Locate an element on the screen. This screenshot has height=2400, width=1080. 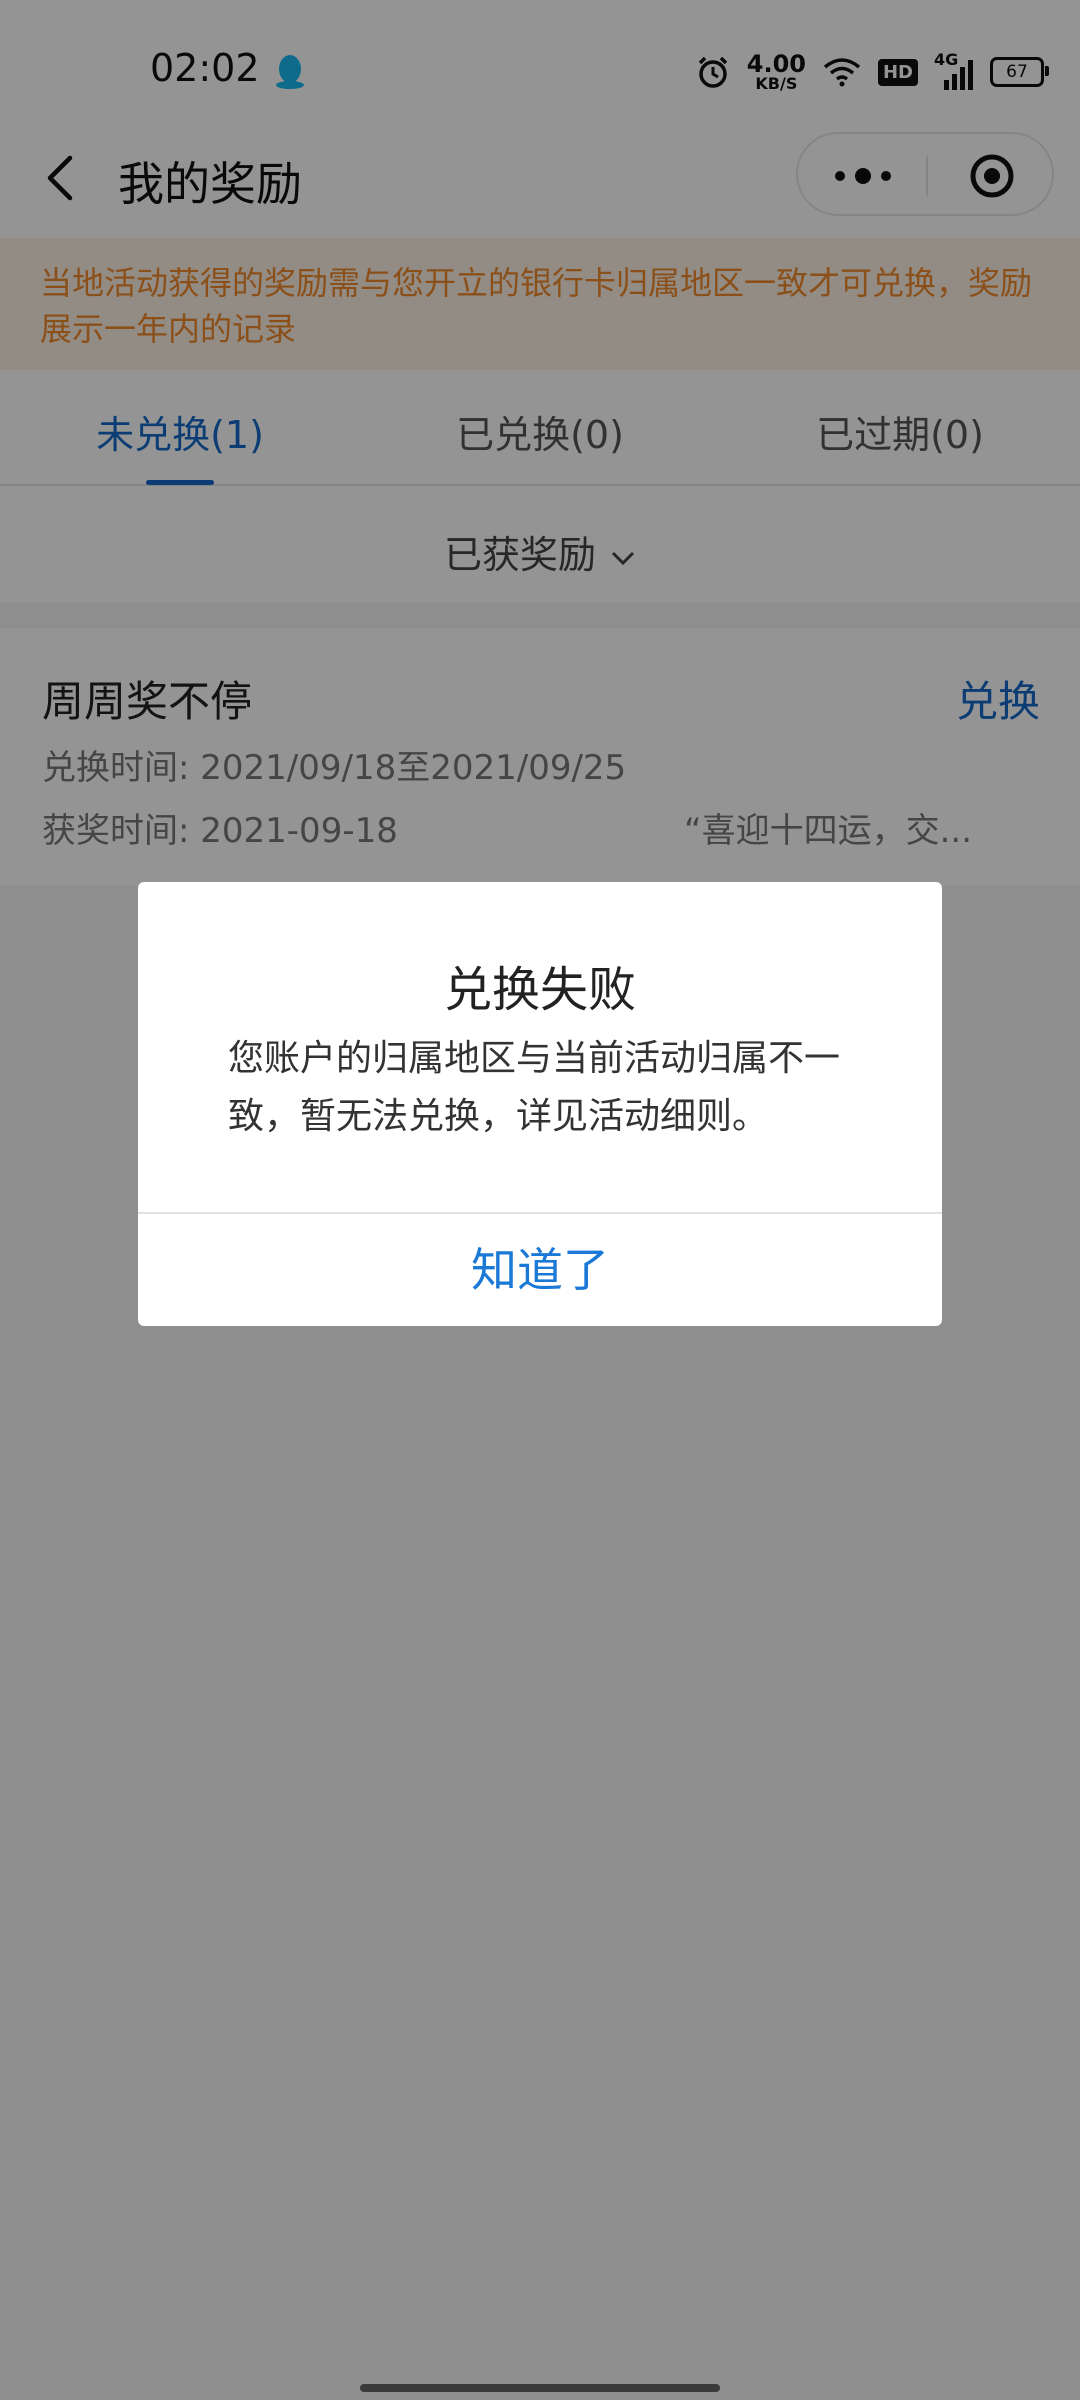
dialog-message: 您账户的归属地区与当前活动归属不一致，暂无法兑换，详见活动细则。 is located at coordinates (534, 1087).